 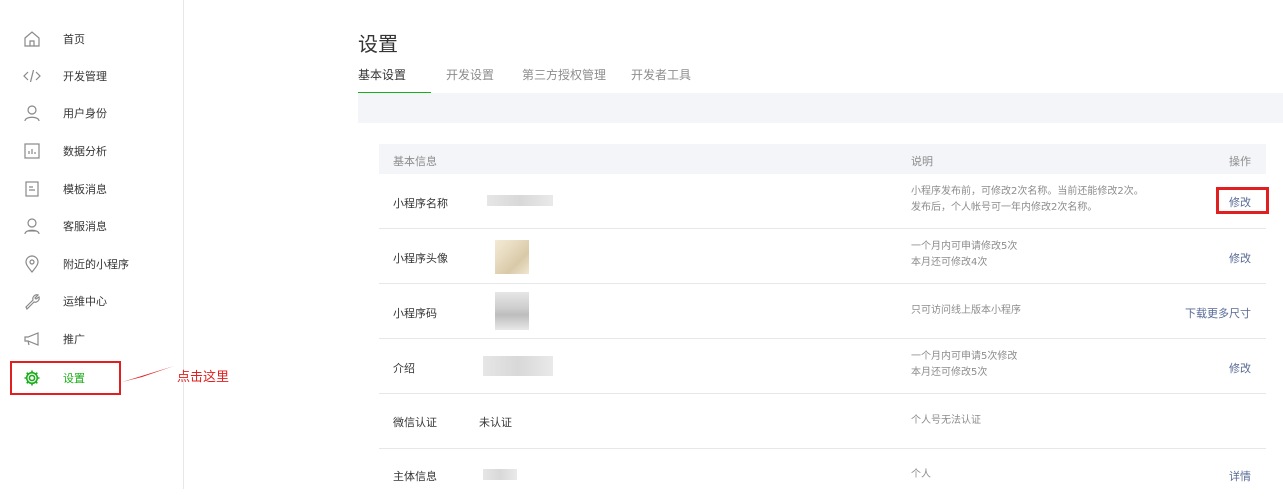 What do you see at coordinates (1240, 368) in the screenshot?
I see `edit-intro-button: 修改` at bounding box center [1240, 368].